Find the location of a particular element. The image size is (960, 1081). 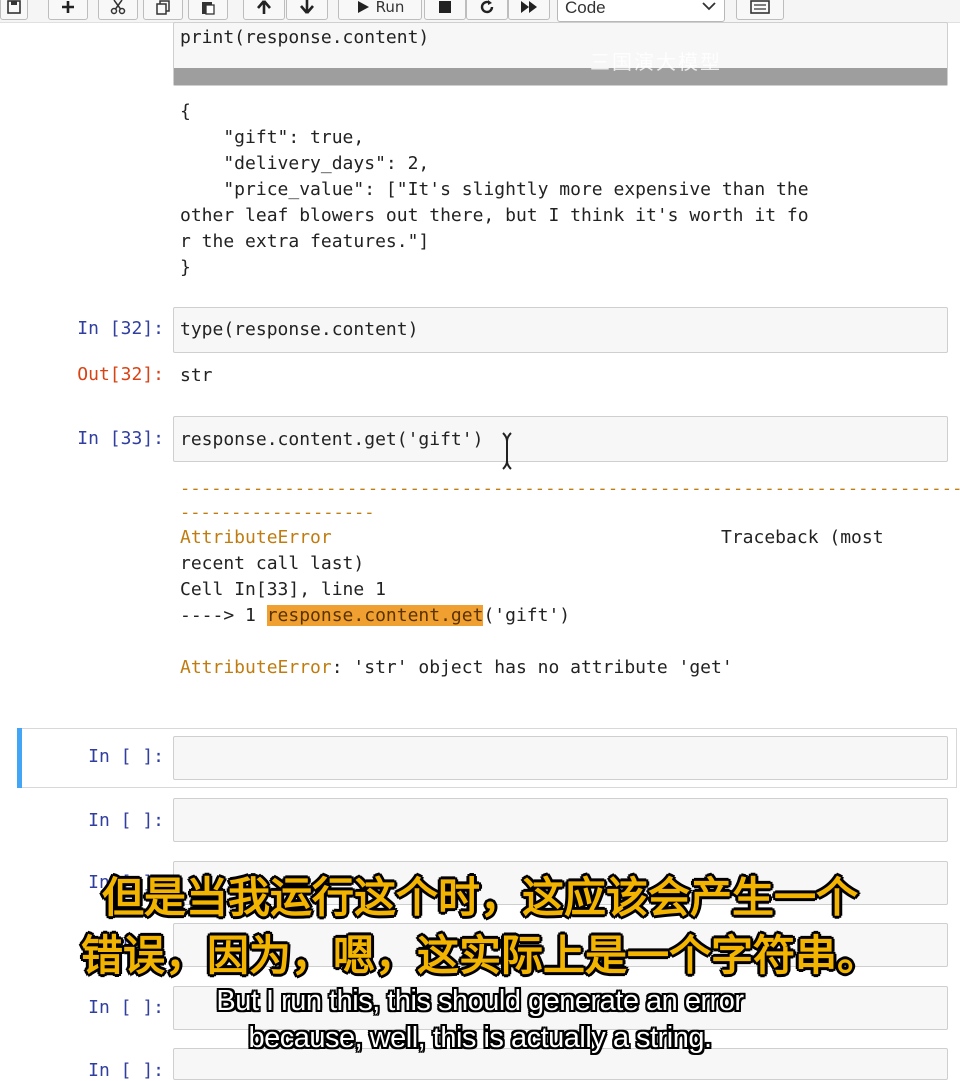

save-button is located at coordinates (14, 10).